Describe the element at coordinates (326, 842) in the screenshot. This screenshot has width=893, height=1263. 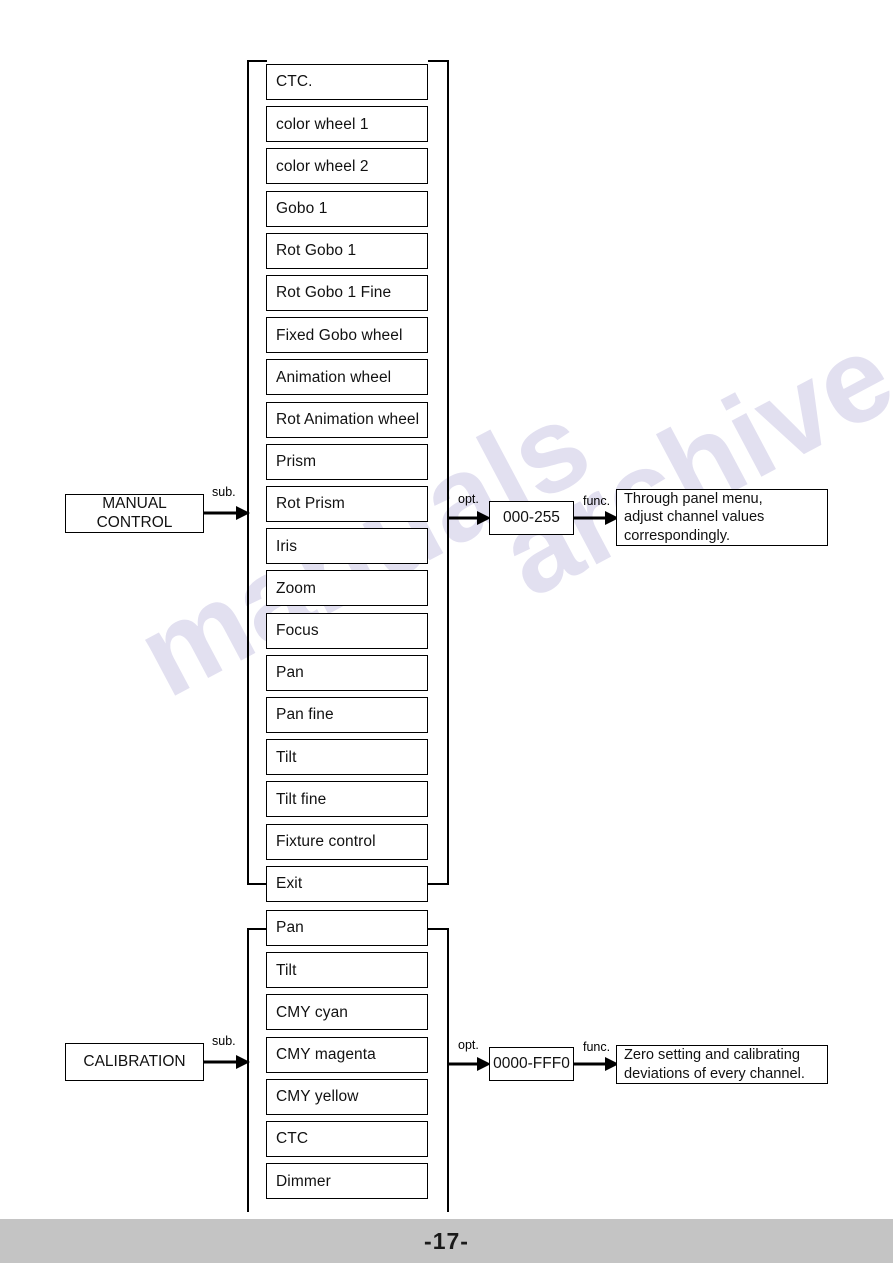
I see `menu-item-label: Fixture control` at that location.